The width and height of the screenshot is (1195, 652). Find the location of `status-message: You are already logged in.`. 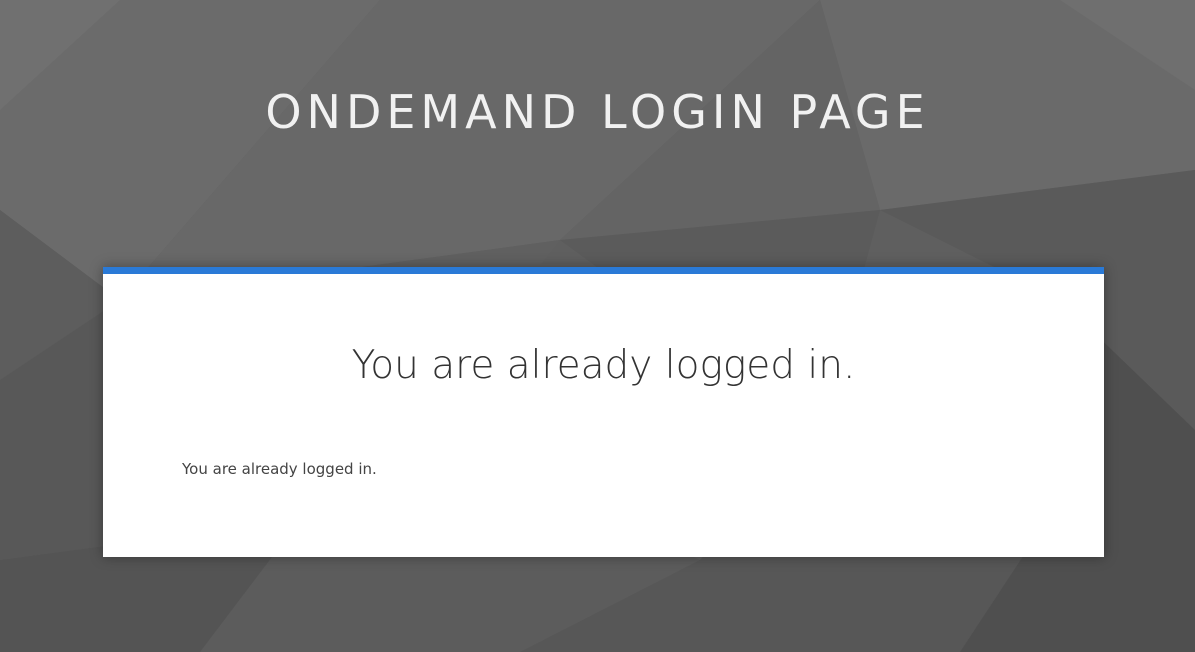

status-message: You are already logged in. is located at coordinates (279, 469).